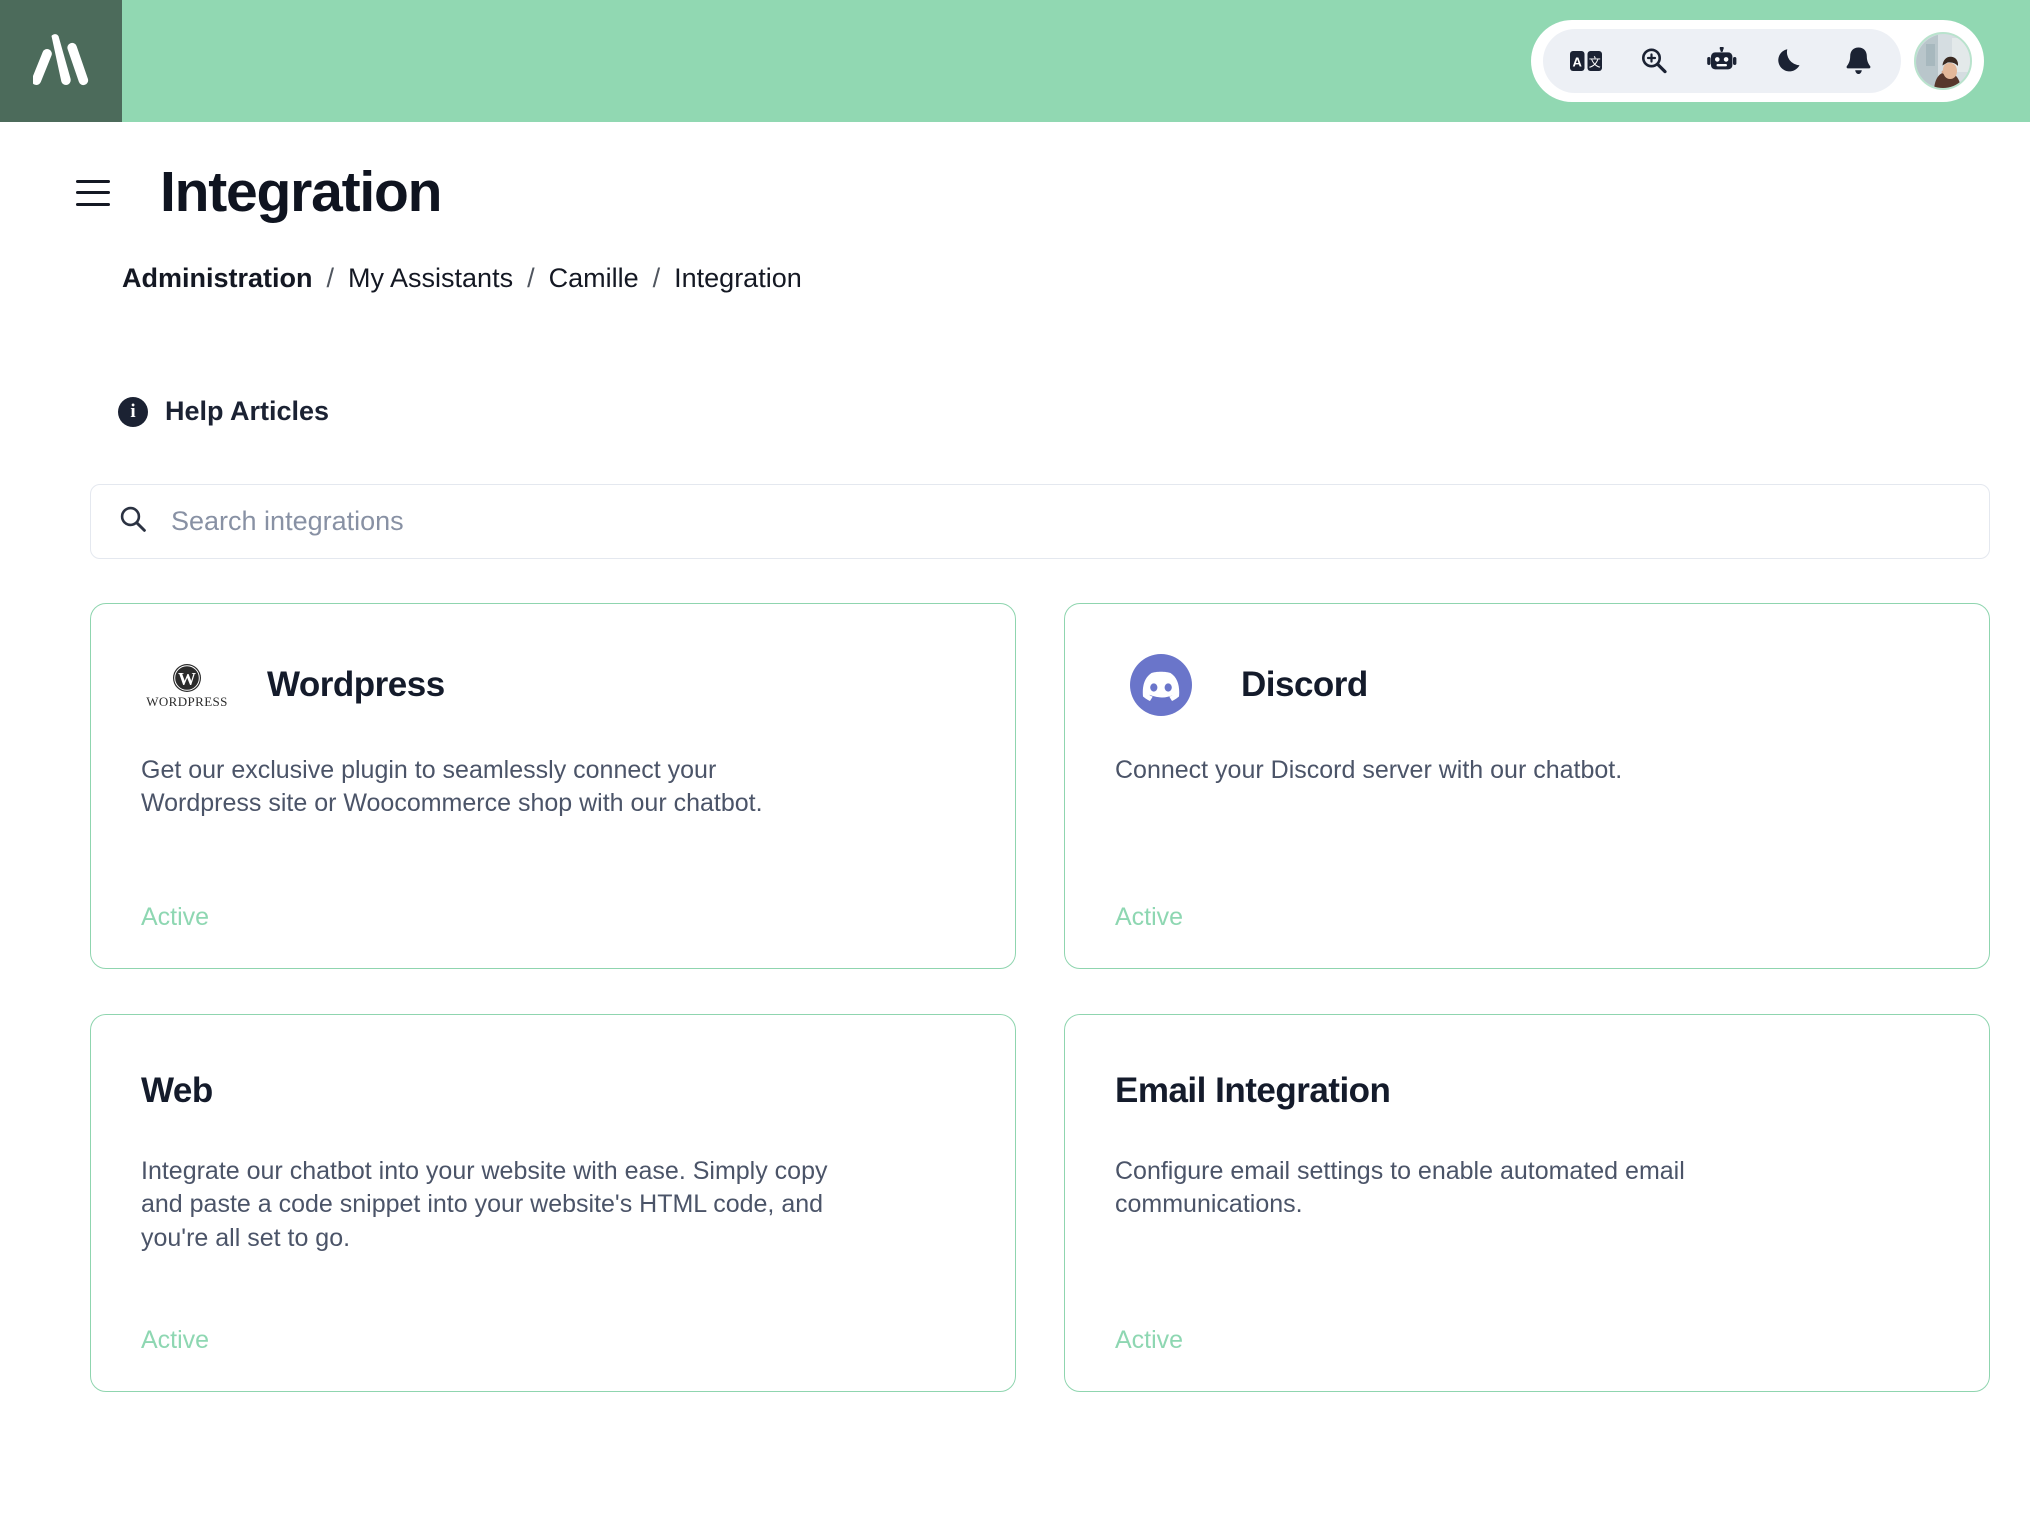 The image size is (2030, 1524). Describe the element at coordinates (1578, 62) in the screenshot. I see `svg-text: A` at that location.